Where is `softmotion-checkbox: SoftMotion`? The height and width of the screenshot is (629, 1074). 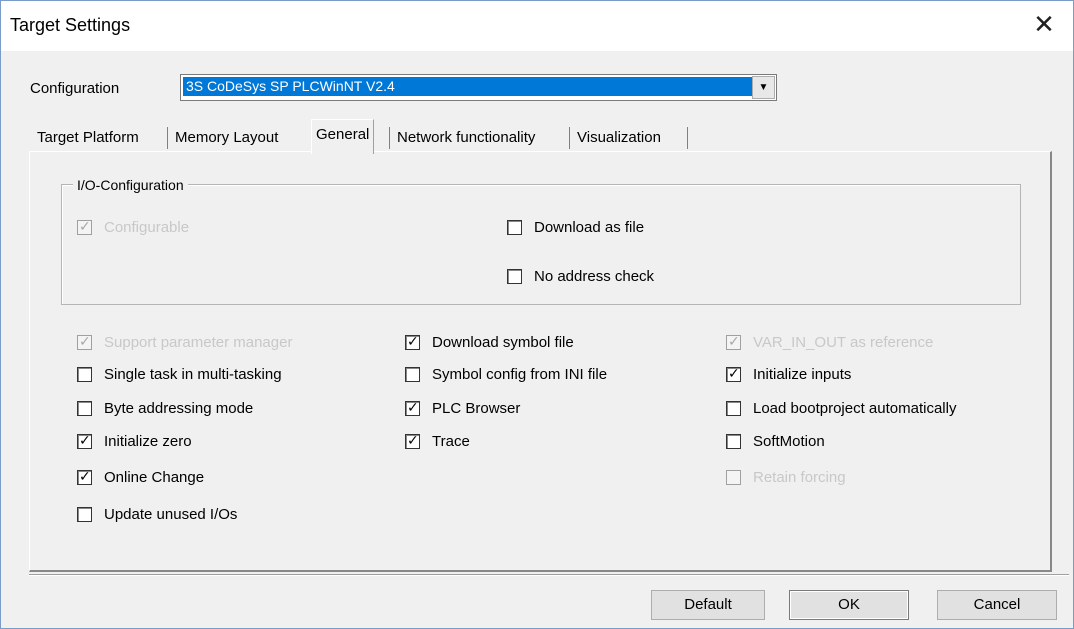
softmotion-checkbox: SoftMotion is located at coordinates (775, 441).